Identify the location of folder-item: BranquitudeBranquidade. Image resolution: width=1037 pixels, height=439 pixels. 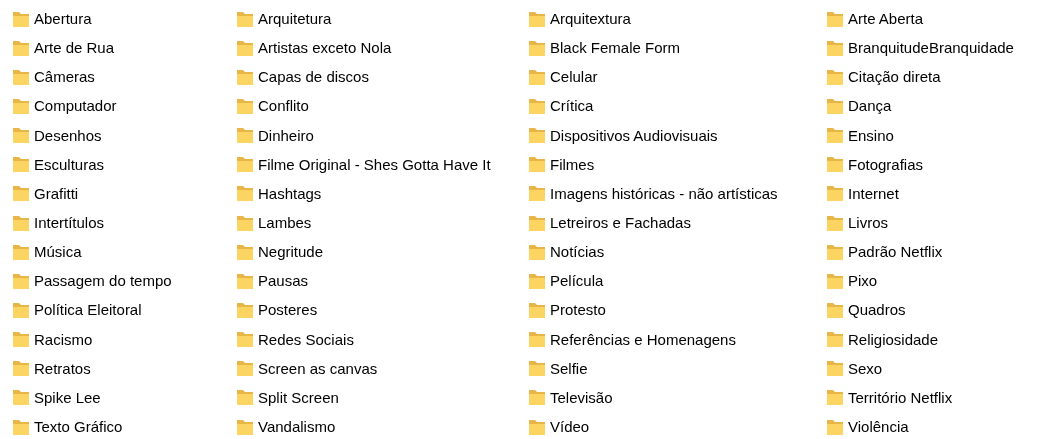
(921, 47).